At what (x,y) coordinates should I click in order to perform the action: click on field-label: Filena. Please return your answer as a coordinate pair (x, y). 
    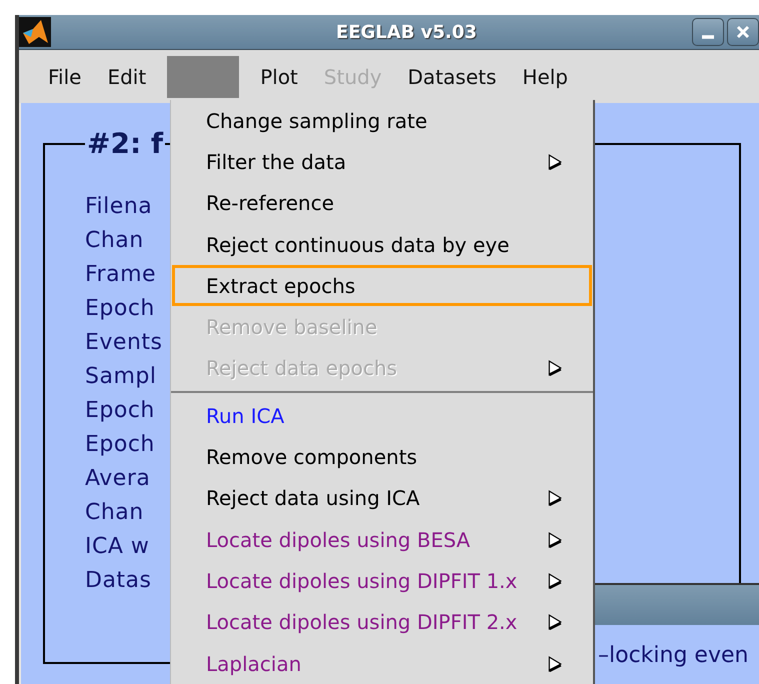
    Looking at the image, I should click on (118, 207).